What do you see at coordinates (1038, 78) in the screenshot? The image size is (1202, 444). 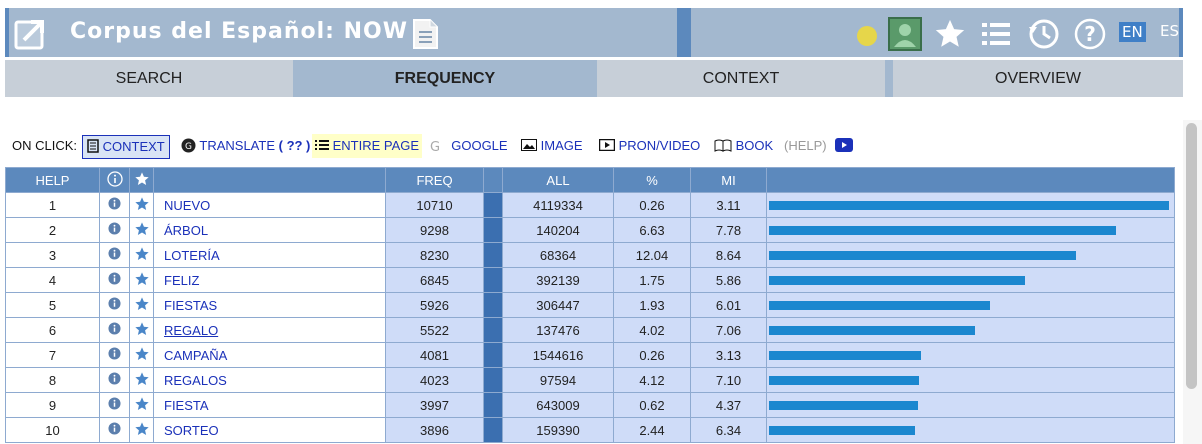 I see `tab-overview: OVERVIEW` at bounding box center [1038, 78].